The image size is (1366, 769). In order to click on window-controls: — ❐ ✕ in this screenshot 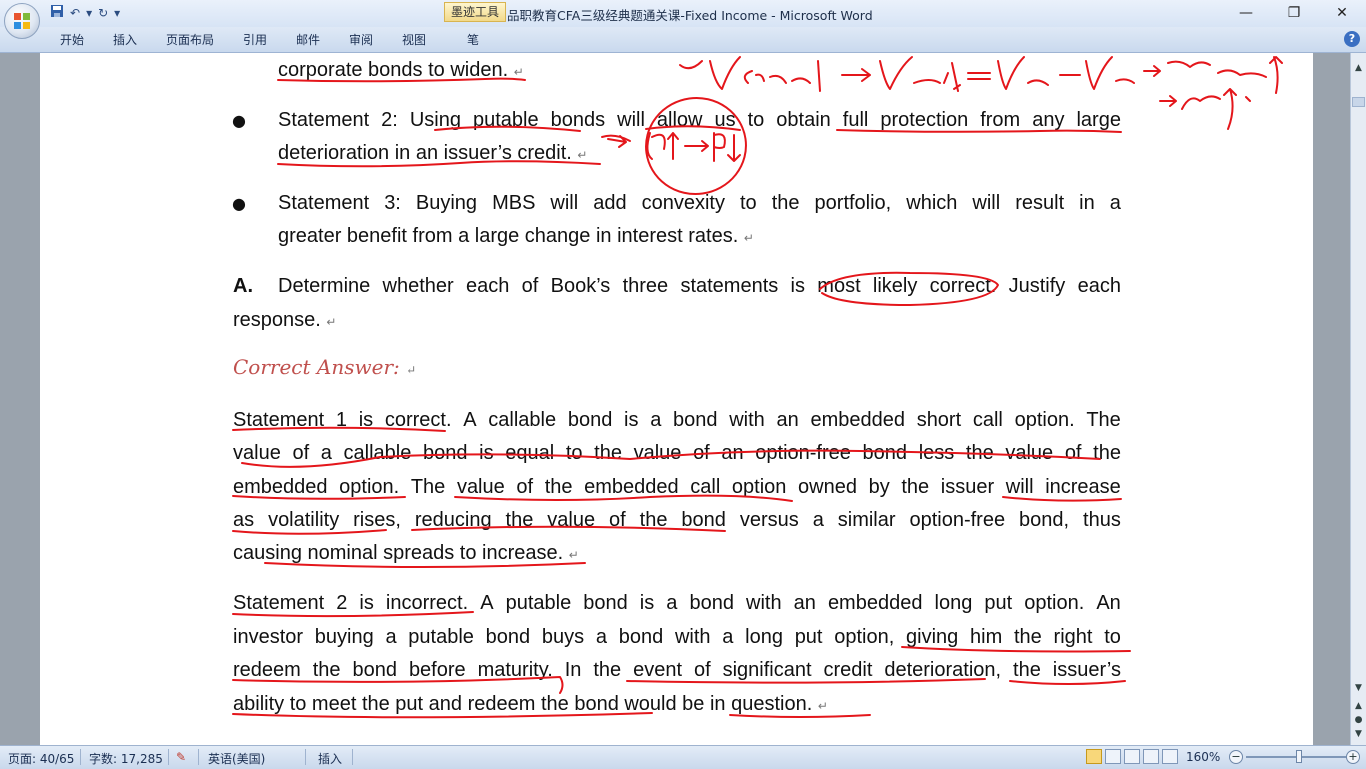, I will do `click(1294, 13)`.